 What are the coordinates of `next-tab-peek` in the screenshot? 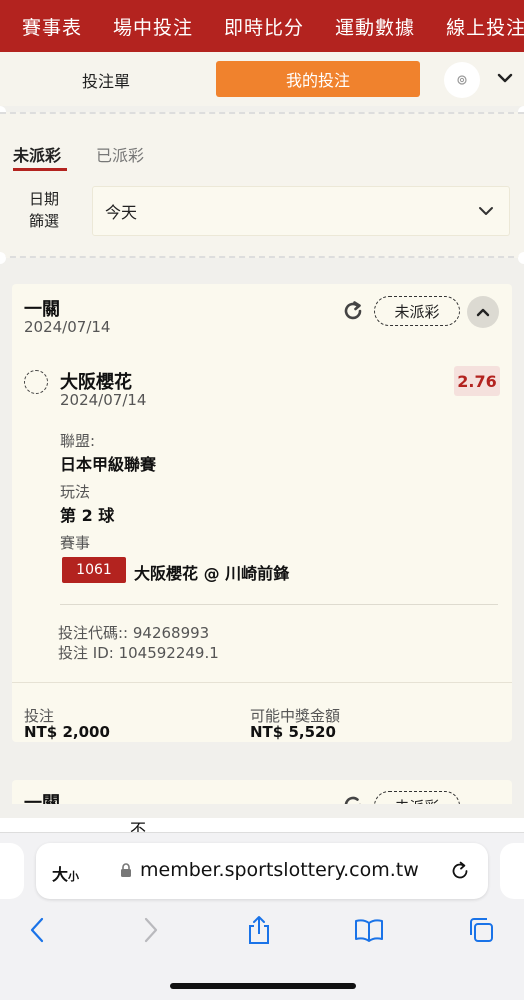 It's located at (512, 871).